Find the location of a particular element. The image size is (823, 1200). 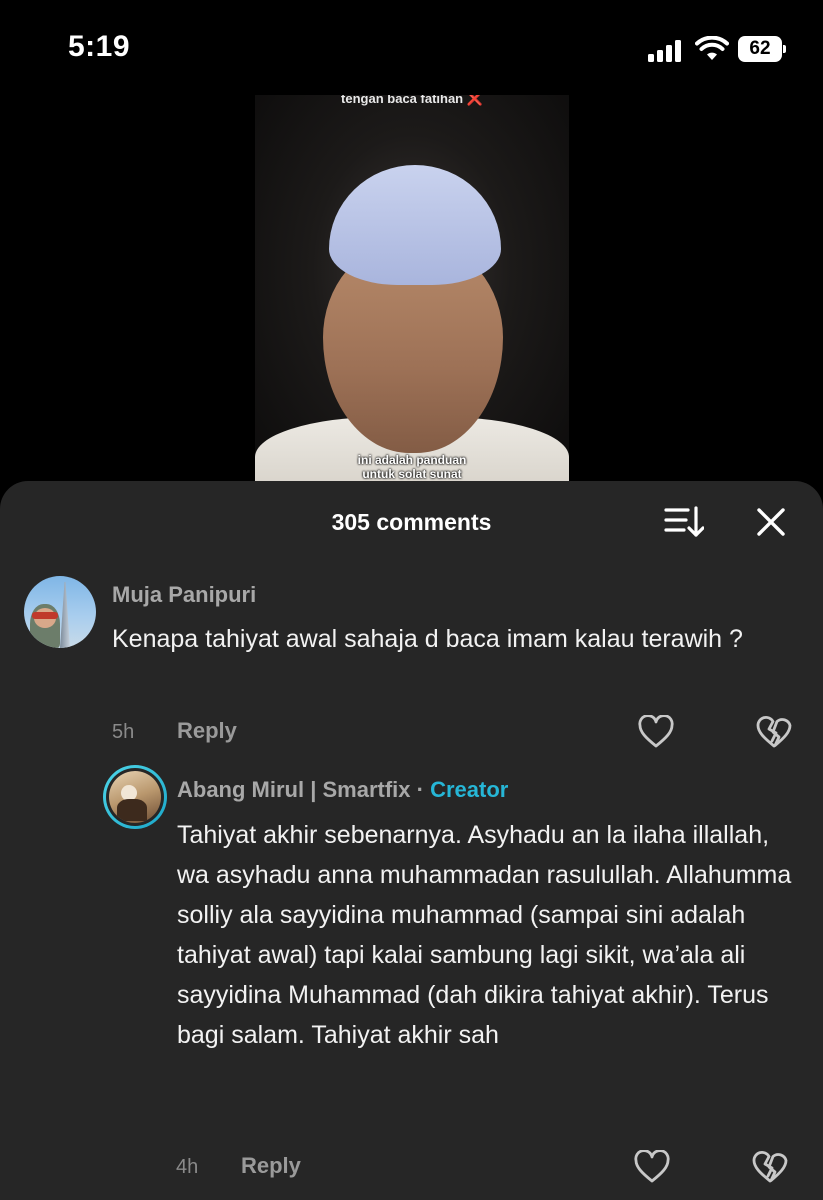

video-top-caption: tengan baca fatihan ❌ is located at coordinates (412, 101).